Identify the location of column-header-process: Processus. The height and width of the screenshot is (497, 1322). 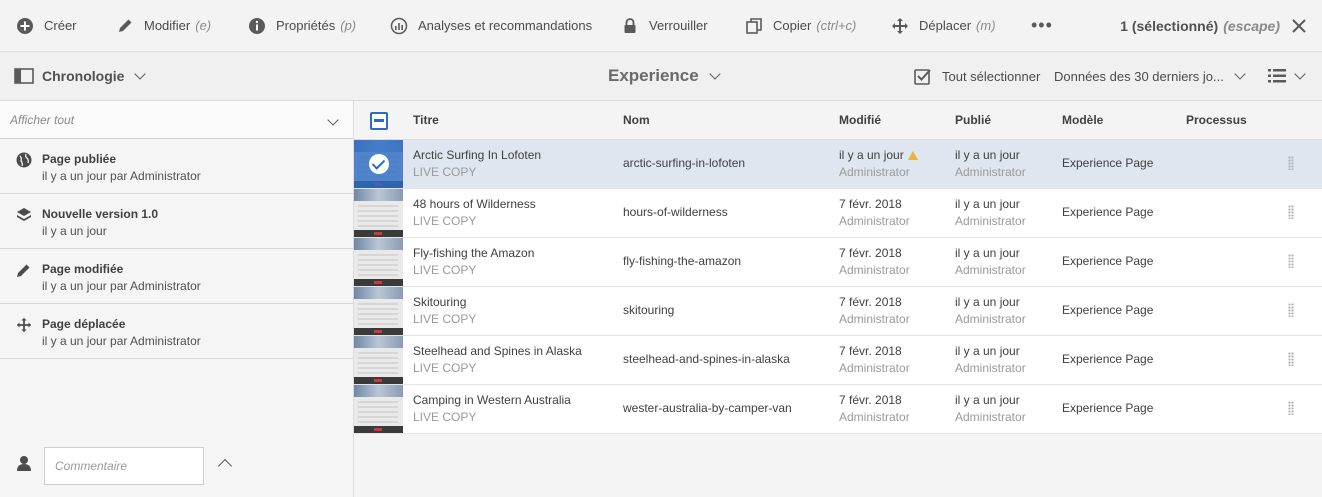
(1216, 120).